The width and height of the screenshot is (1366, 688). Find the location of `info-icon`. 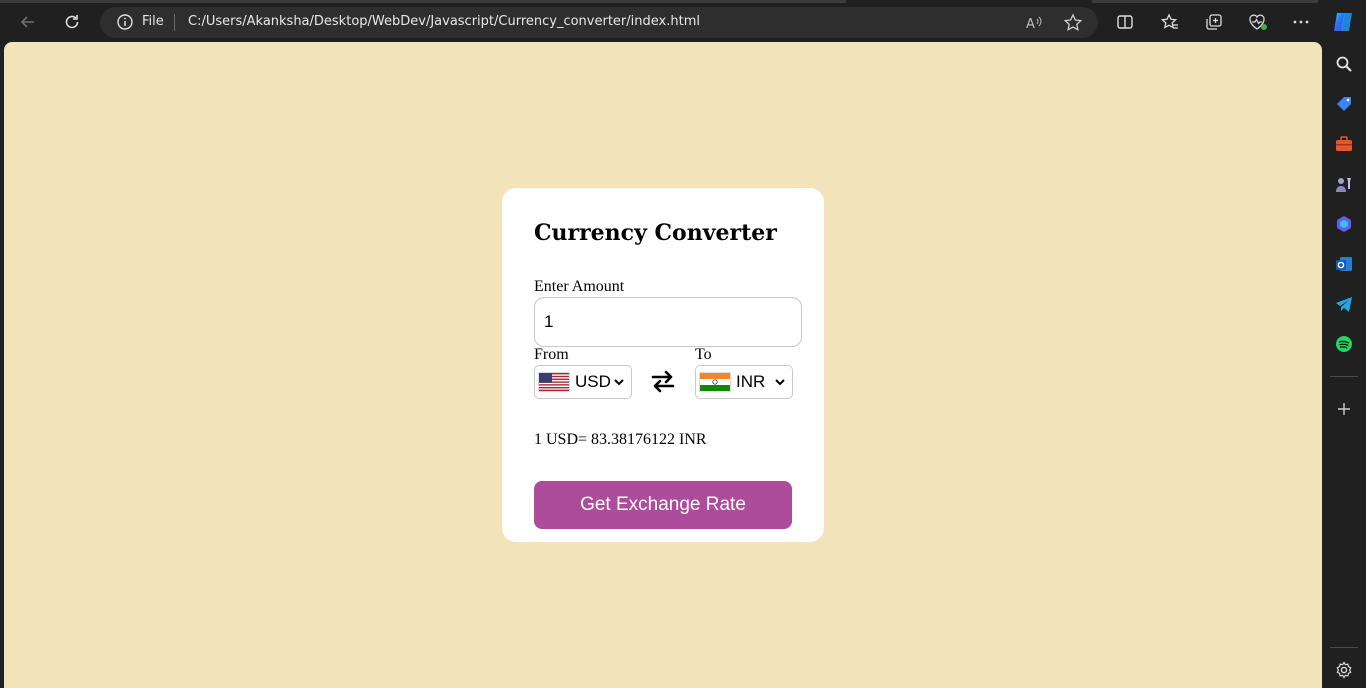

info-icon is located at coordinates (125, 24).